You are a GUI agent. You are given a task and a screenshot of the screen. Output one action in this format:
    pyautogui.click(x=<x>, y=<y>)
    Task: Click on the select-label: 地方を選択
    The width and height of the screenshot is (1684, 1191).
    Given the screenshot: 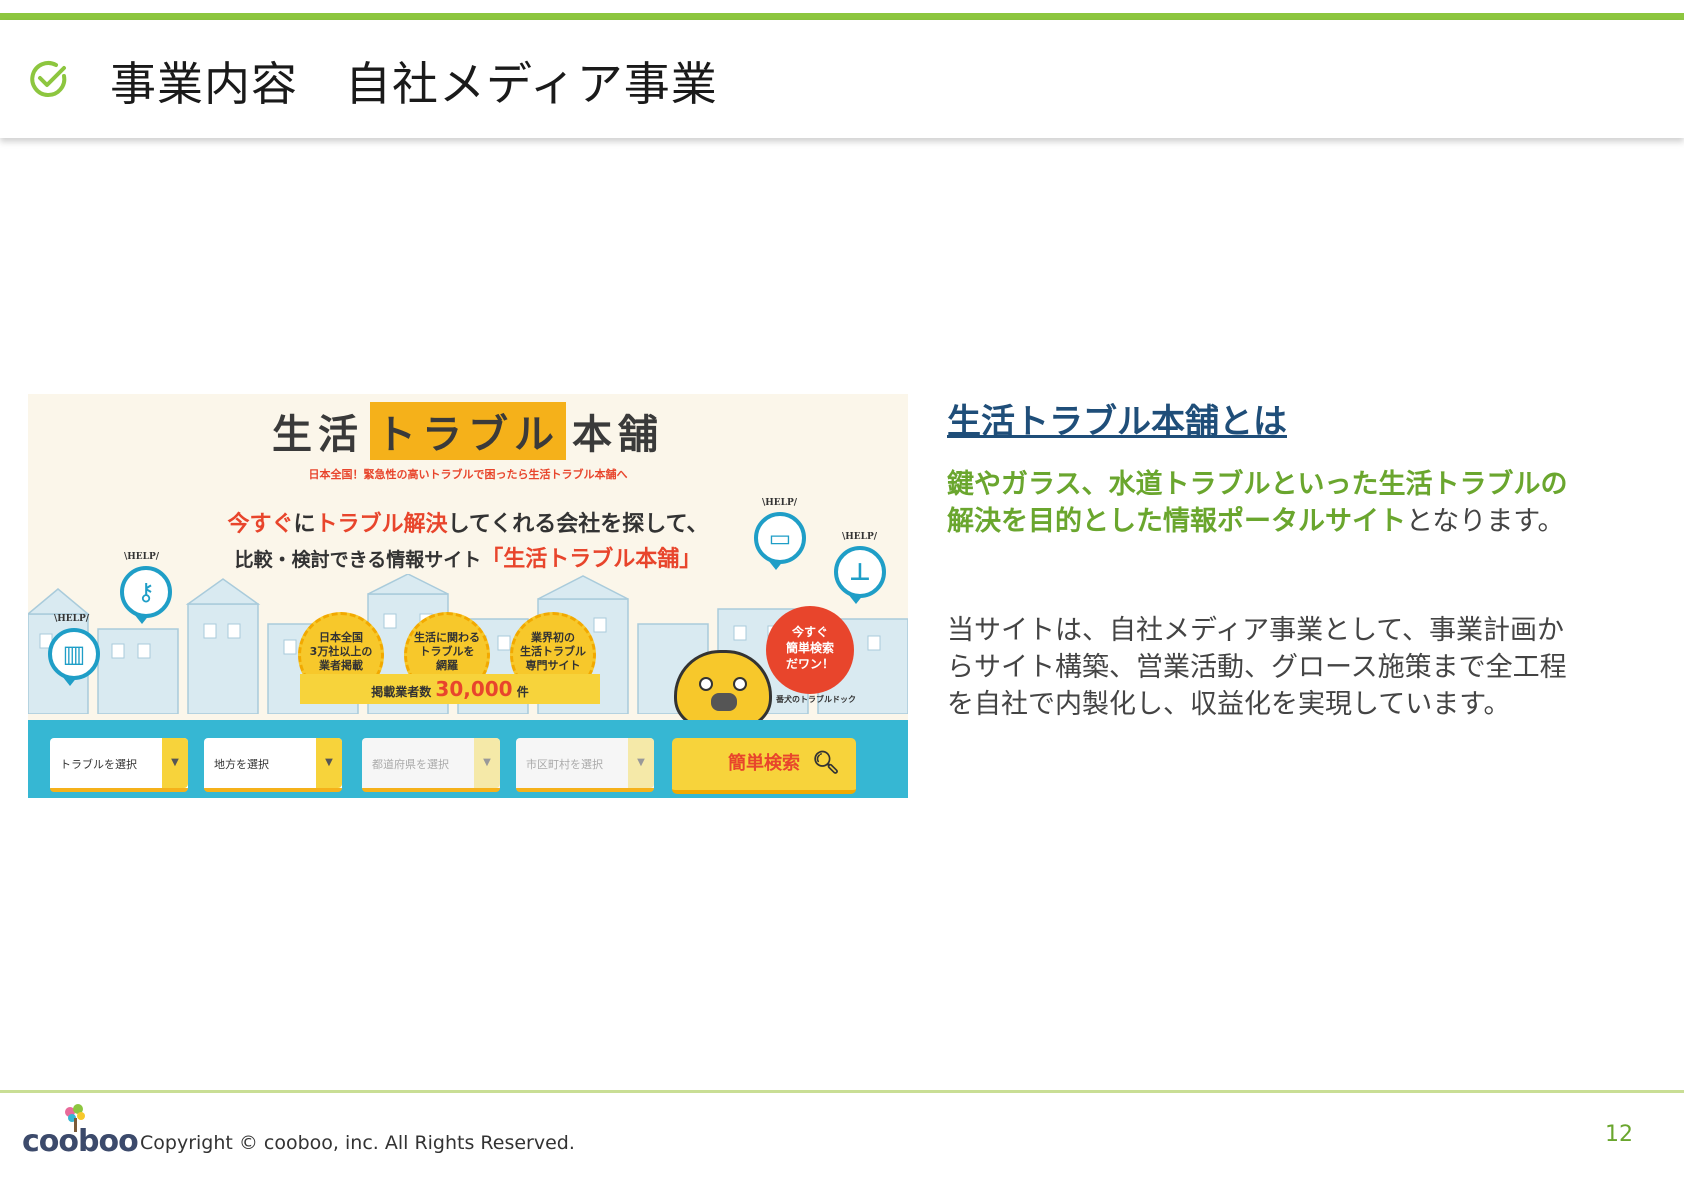 What is the action you would take?
    pyautogui.click(x=241, y=764)
    